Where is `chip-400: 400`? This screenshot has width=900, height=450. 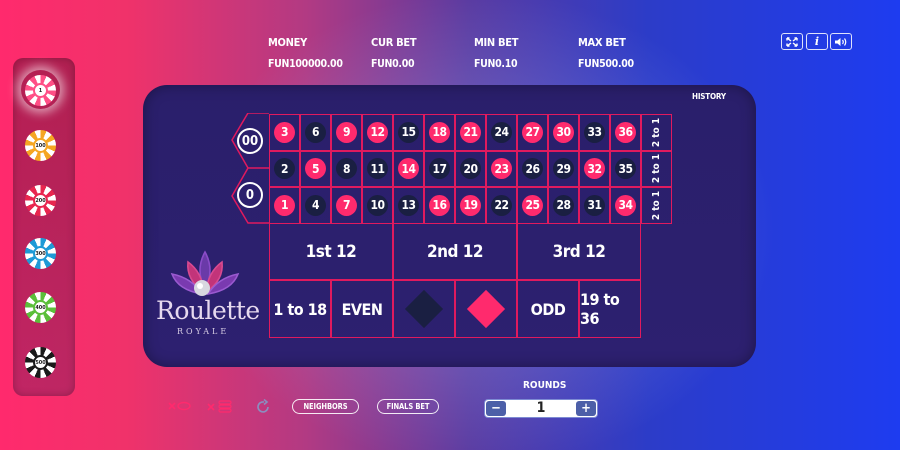 chip-400: 400 is located at coordinates (40, 307).